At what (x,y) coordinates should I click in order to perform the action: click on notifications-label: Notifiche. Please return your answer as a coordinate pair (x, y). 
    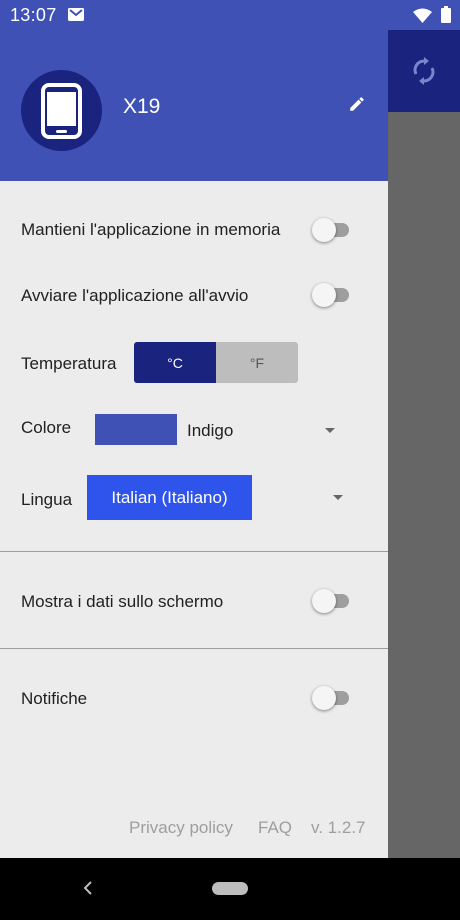
    Looking at the image, I should click on (54, 698).